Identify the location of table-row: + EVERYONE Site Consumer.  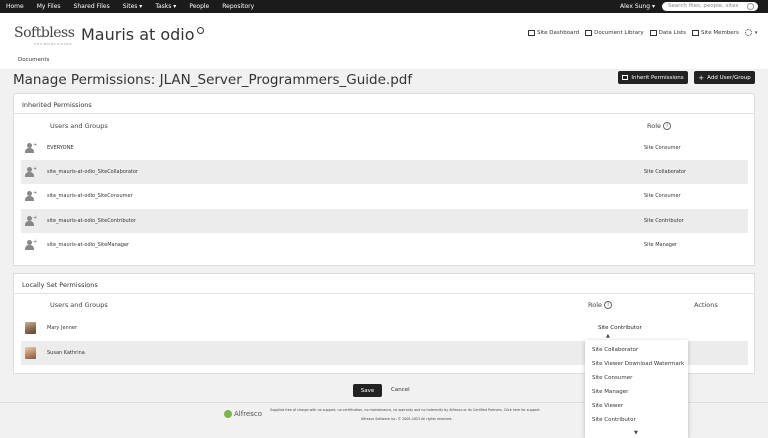
(384, 148).